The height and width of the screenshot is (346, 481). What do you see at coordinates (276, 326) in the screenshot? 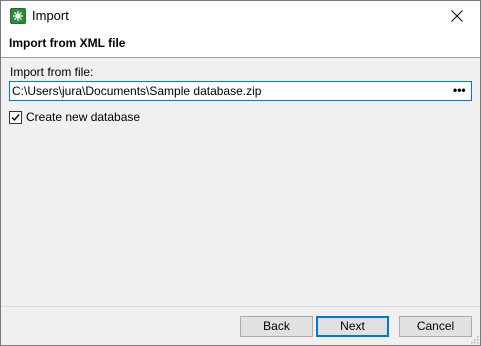
I see `back-button: Back` at bounding box center [276, 326].